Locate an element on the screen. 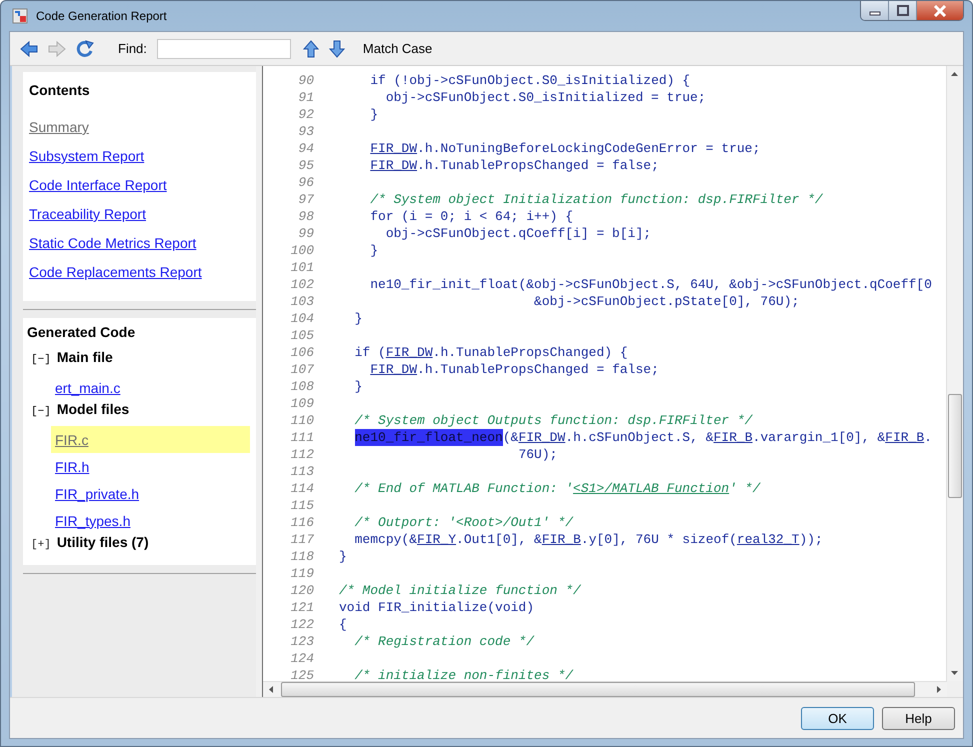  line-number: 102 is located at coordinates (302, 284).